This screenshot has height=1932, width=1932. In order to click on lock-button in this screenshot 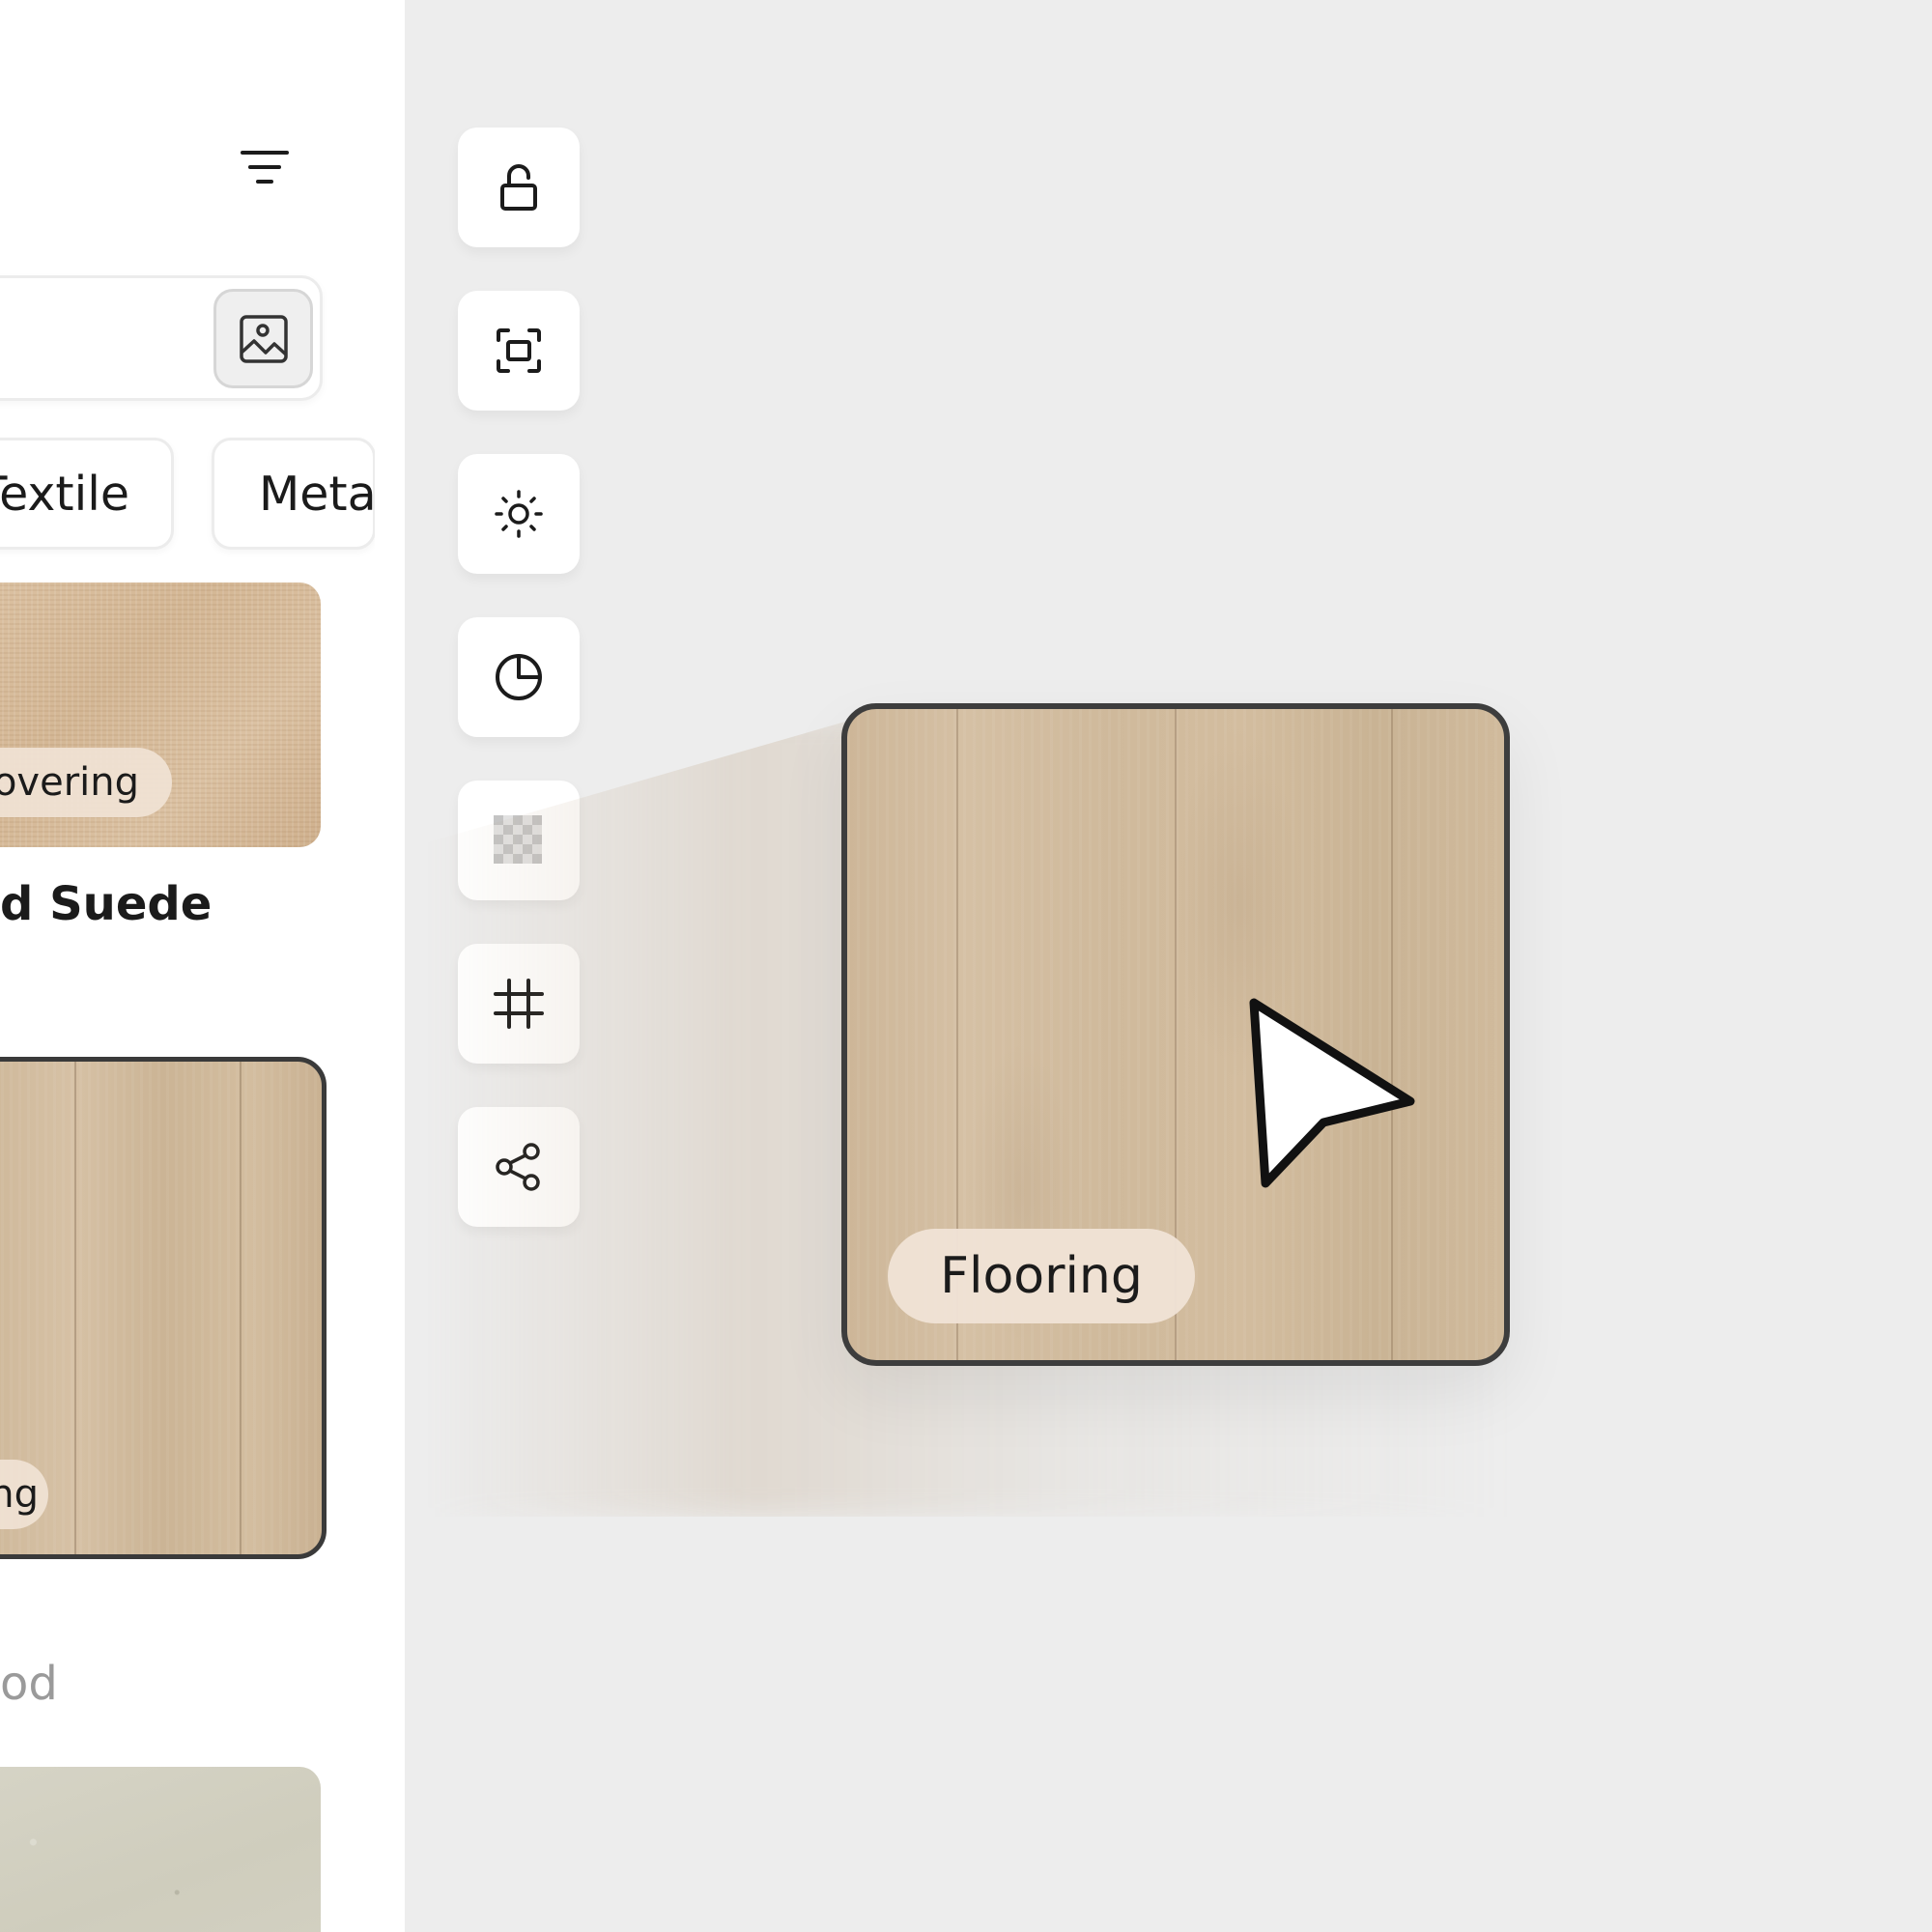, I will do `click(519, 187)`.